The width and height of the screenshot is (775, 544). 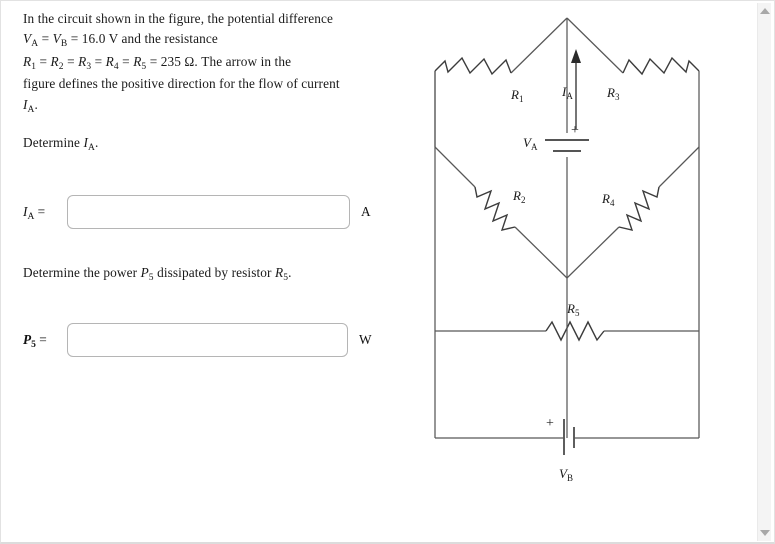 I want to click on vb-plus-sign: +, so click(x=550, y=423).